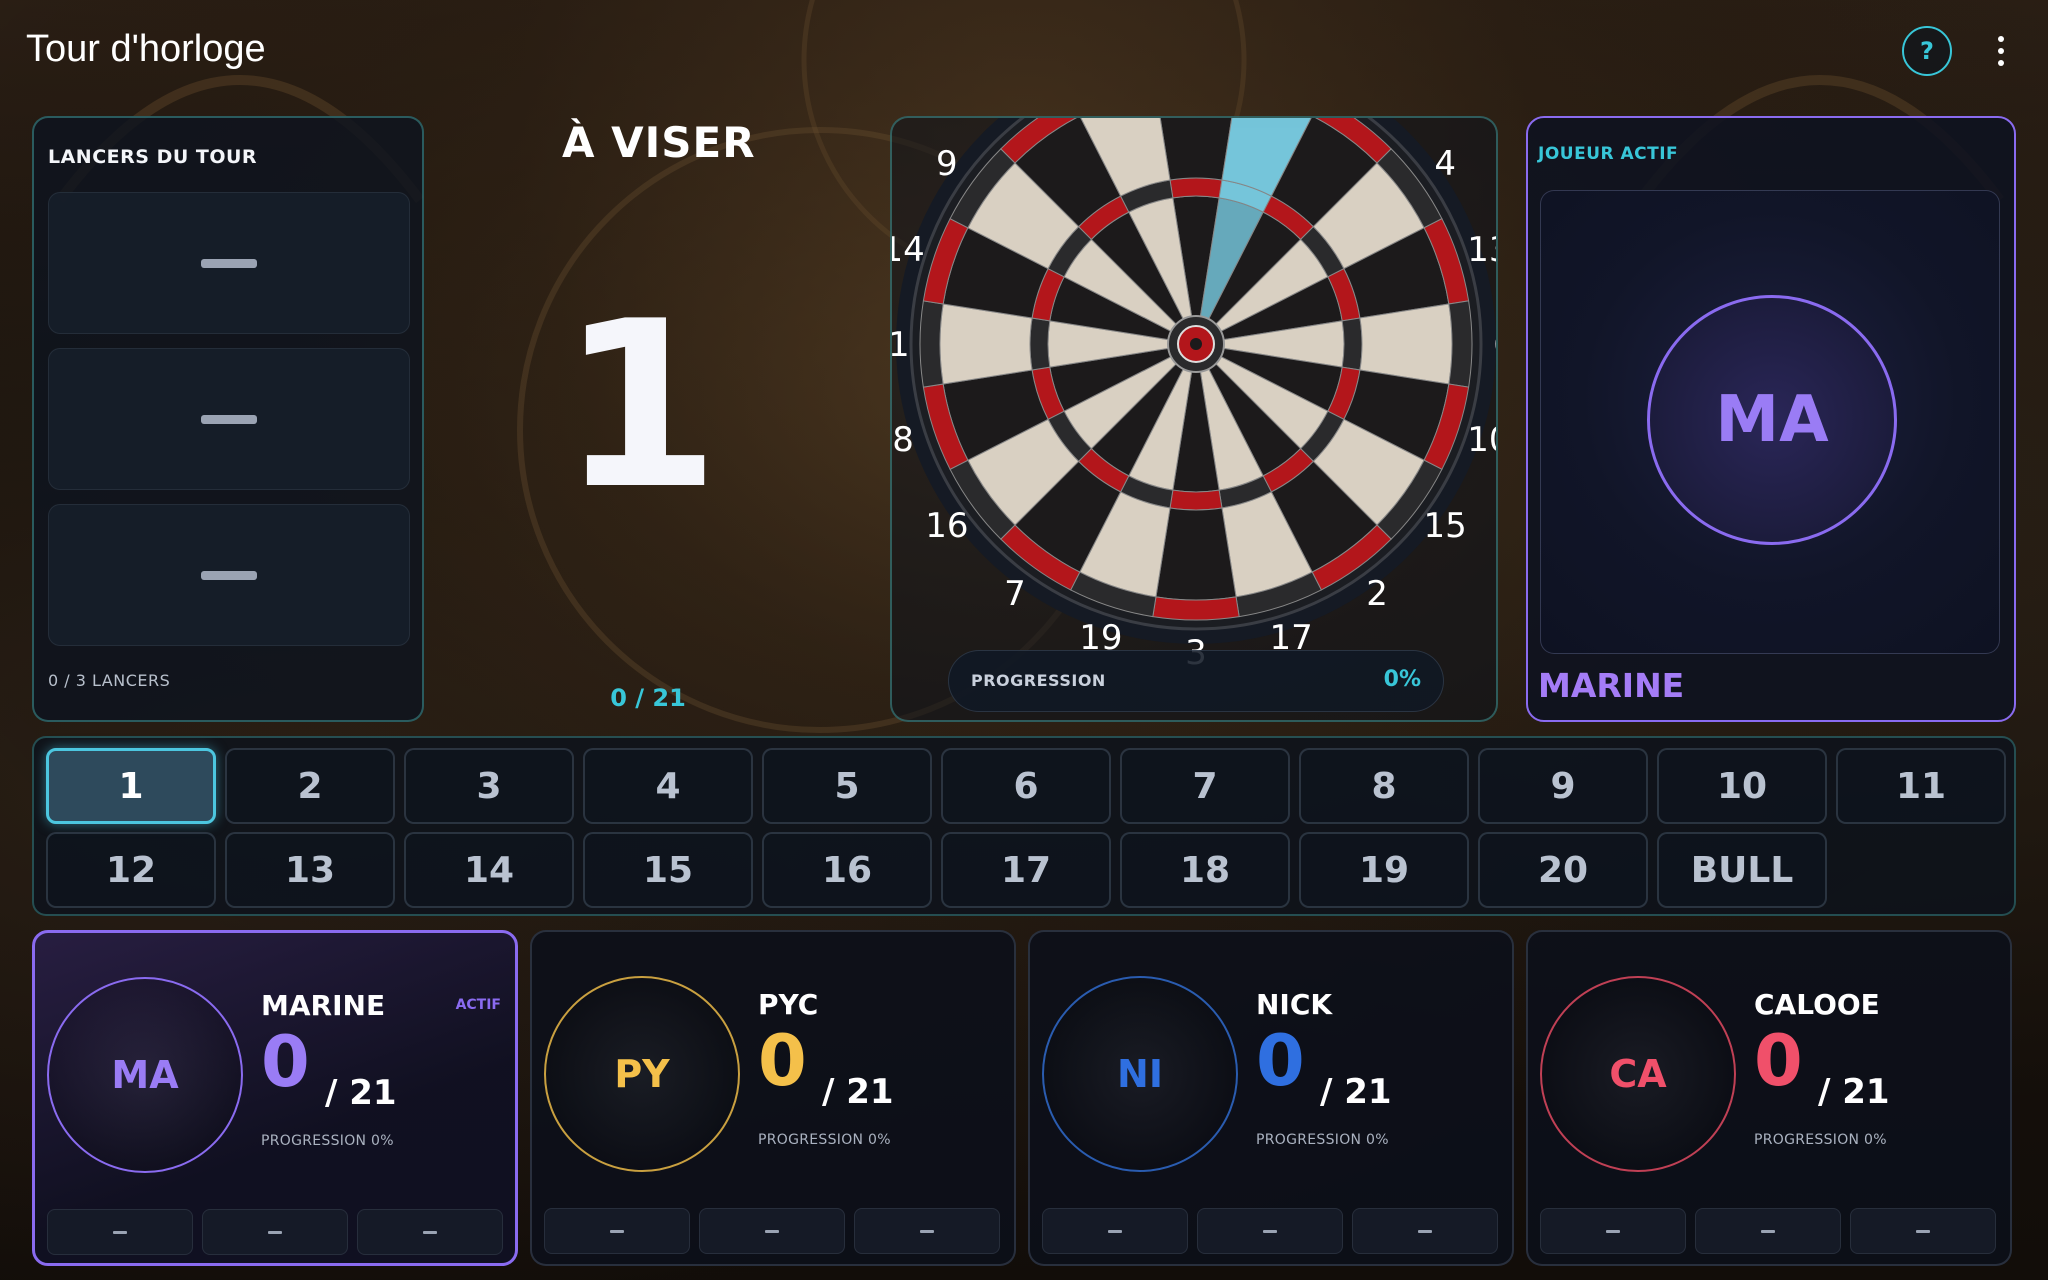 The height and width of the screenshot is (1280, 2048). Describe the element at coordinates (1196, 500) in the screenshot. I see `segment-3-treble` at that location.